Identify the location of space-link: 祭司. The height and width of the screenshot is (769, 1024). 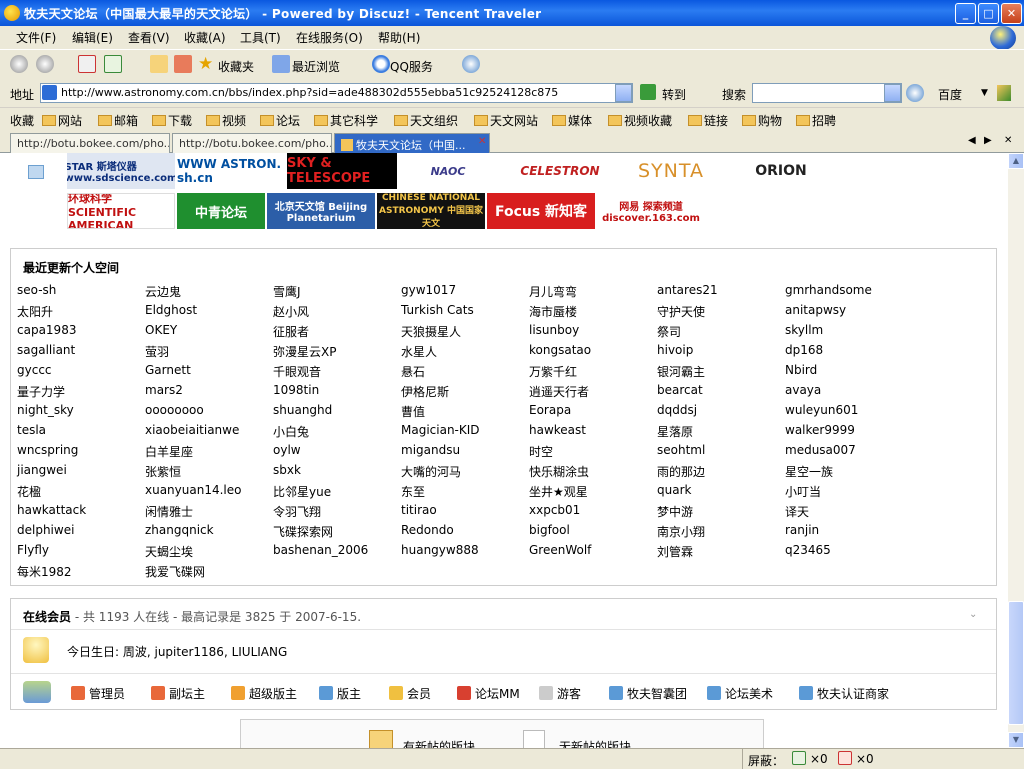
(669, 331).